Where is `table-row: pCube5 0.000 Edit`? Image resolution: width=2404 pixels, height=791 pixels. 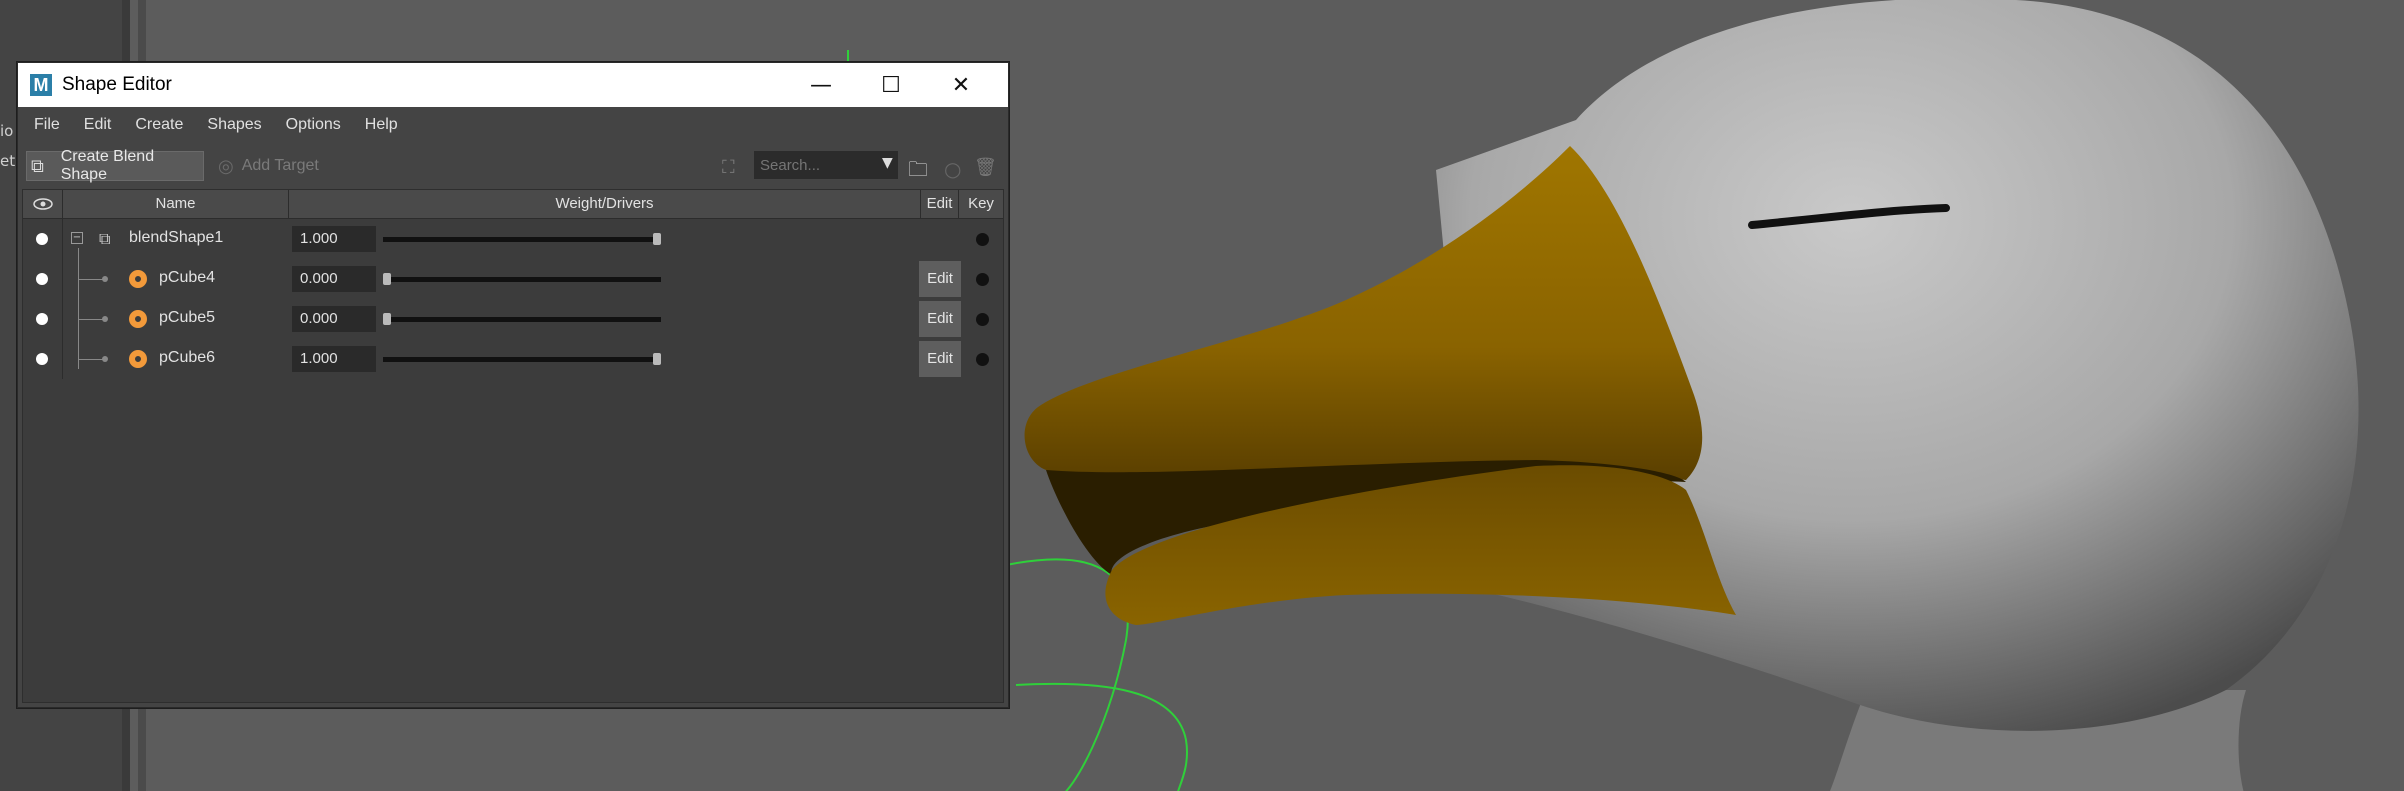
table-row: pCube5 0.000 Edit is located at coordinates (513, 319).